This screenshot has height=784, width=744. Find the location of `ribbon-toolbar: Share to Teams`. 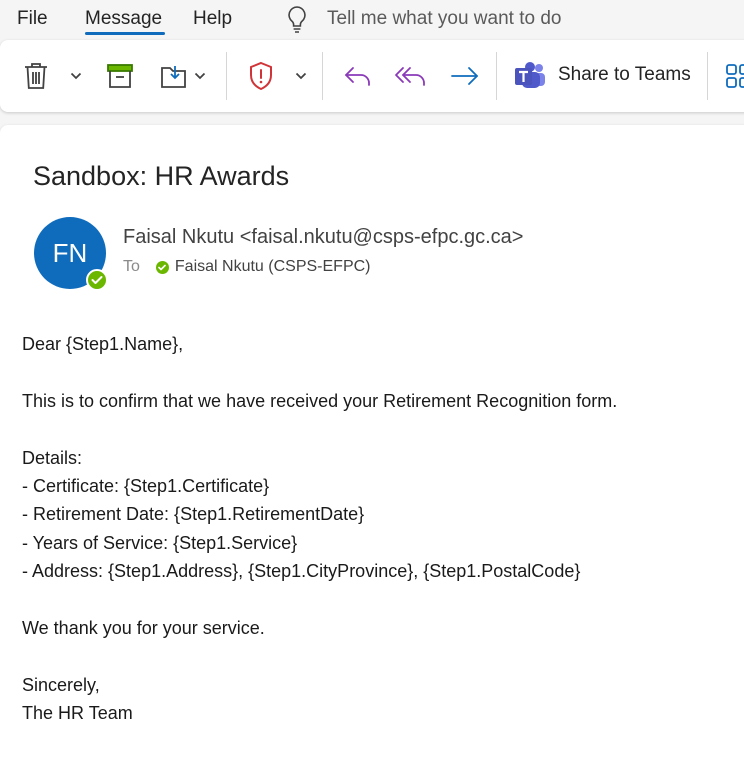

ribbon-toolbar: Share to Teams is located at coordinates (372, 76).